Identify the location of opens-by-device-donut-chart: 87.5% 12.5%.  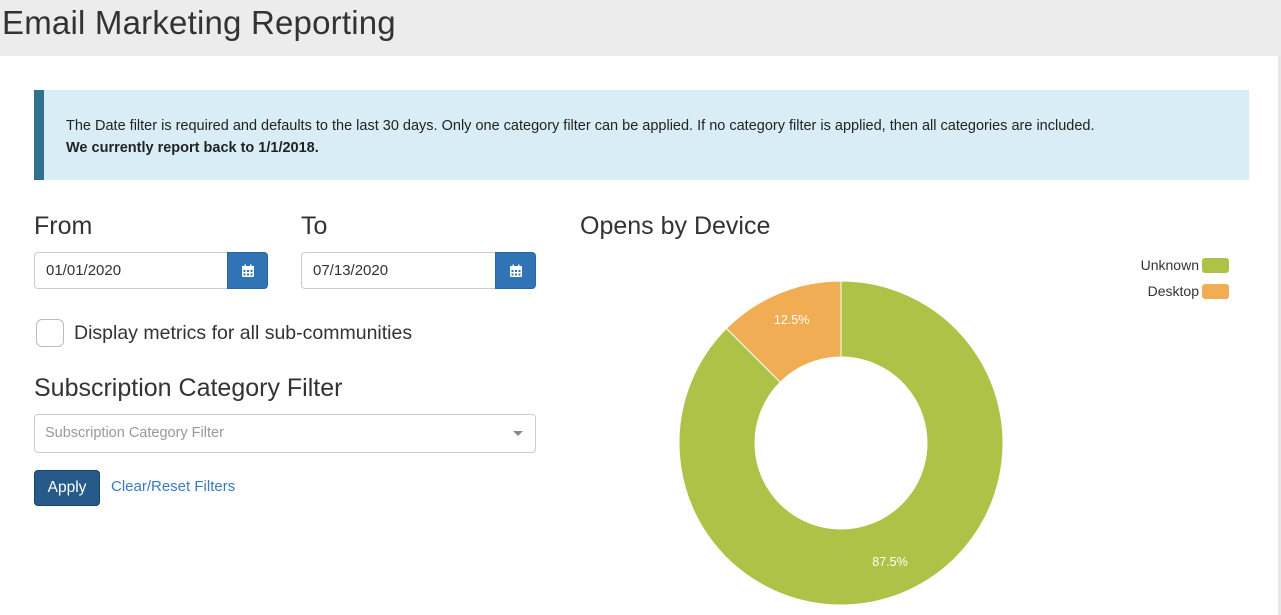
(841, 443).